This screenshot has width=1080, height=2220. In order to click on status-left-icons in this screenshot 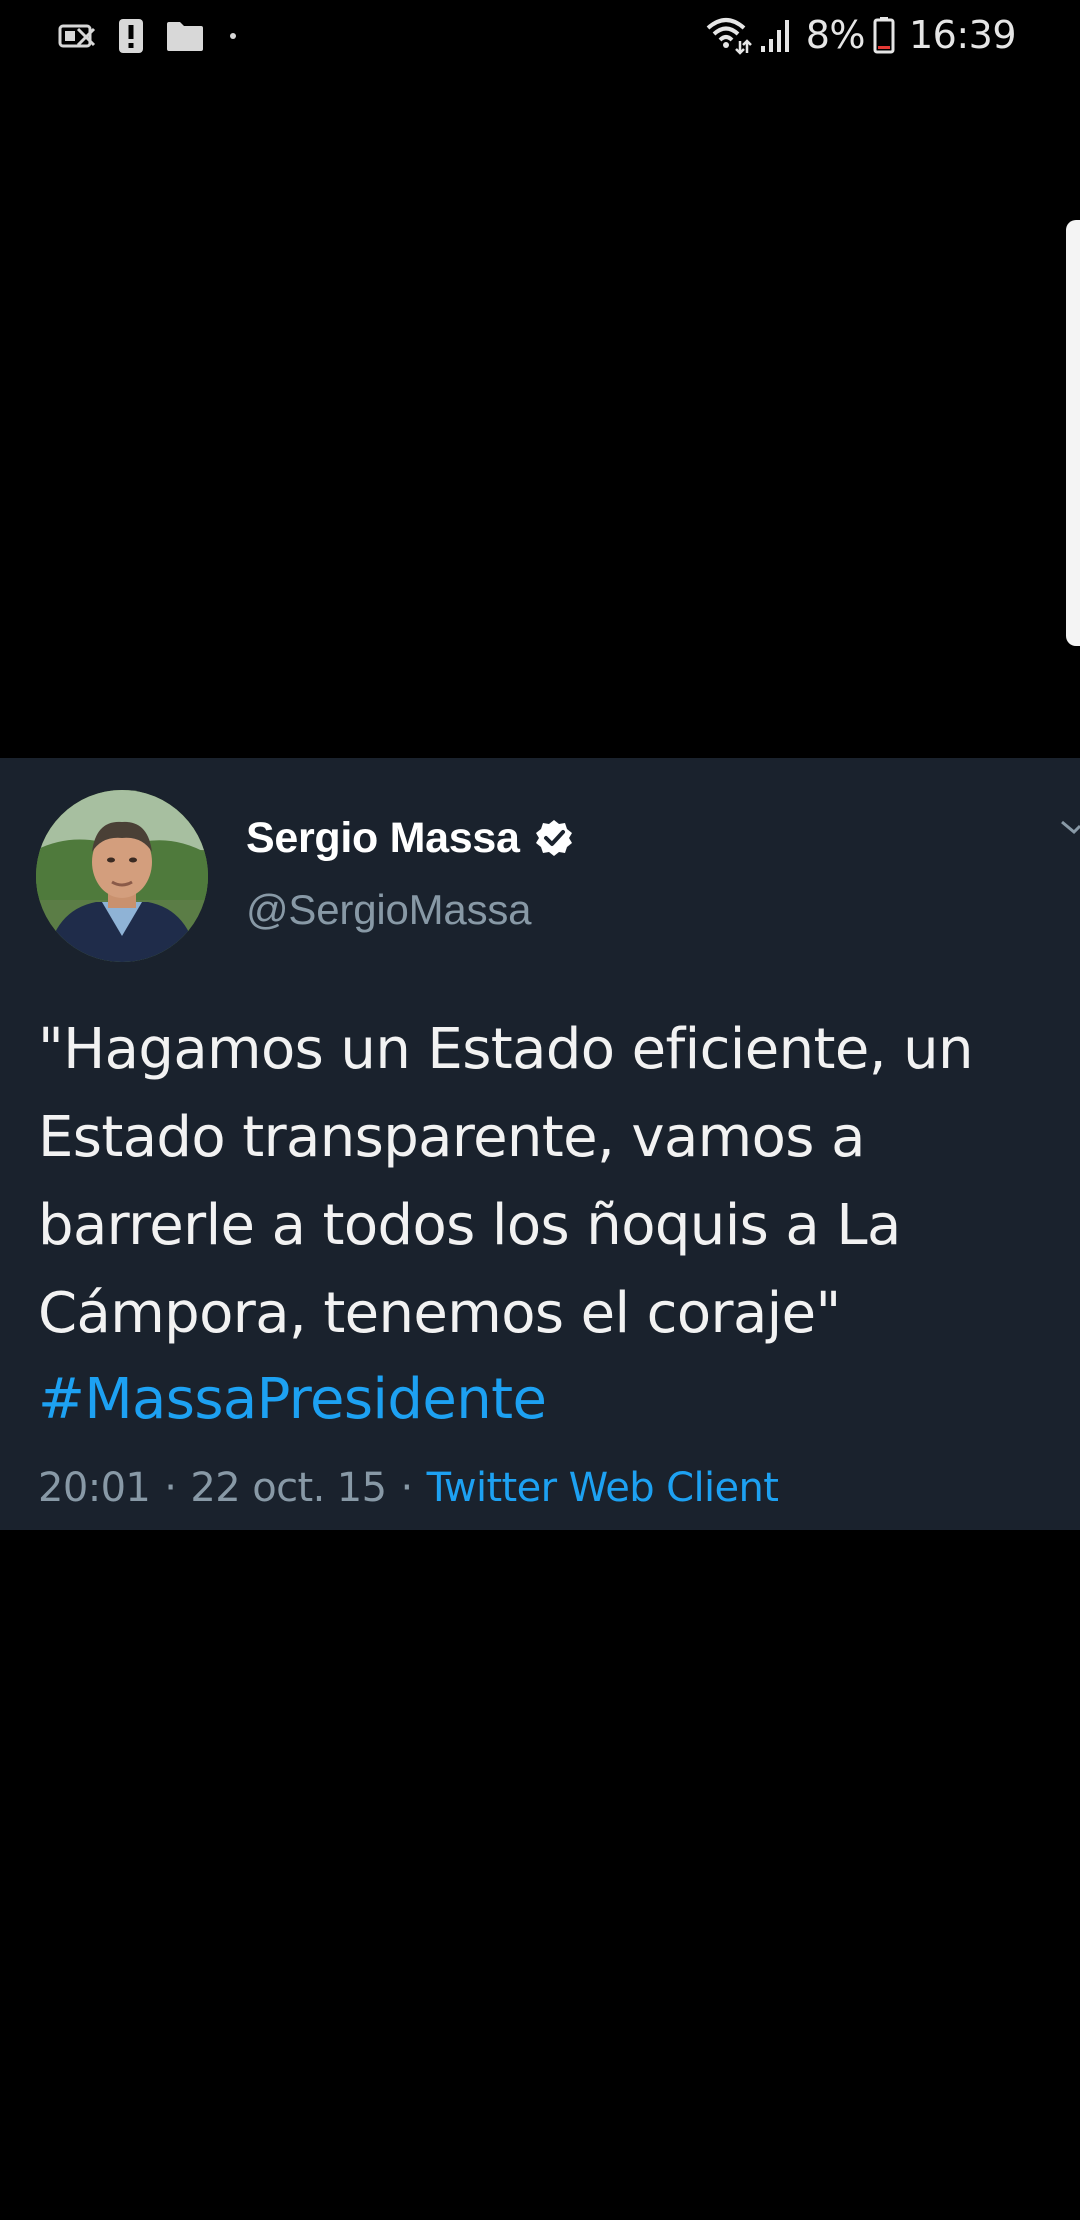, I will do `click(147, 36)`.